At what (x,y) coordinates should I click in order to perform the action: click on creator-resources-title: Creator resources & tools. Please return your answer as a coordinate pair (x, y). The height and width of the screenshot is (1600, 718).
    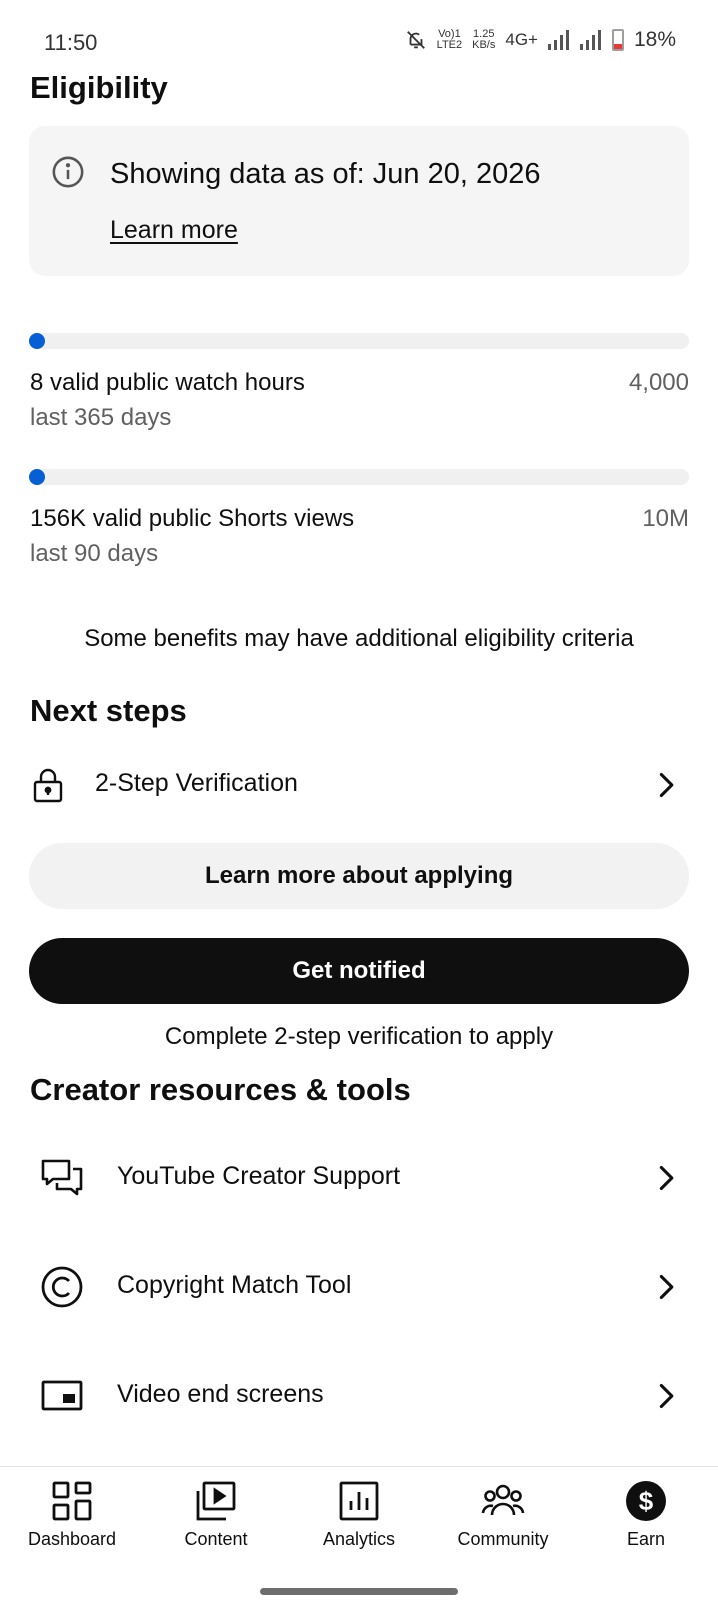
    Looking at the image, I should click on (220, 1089).